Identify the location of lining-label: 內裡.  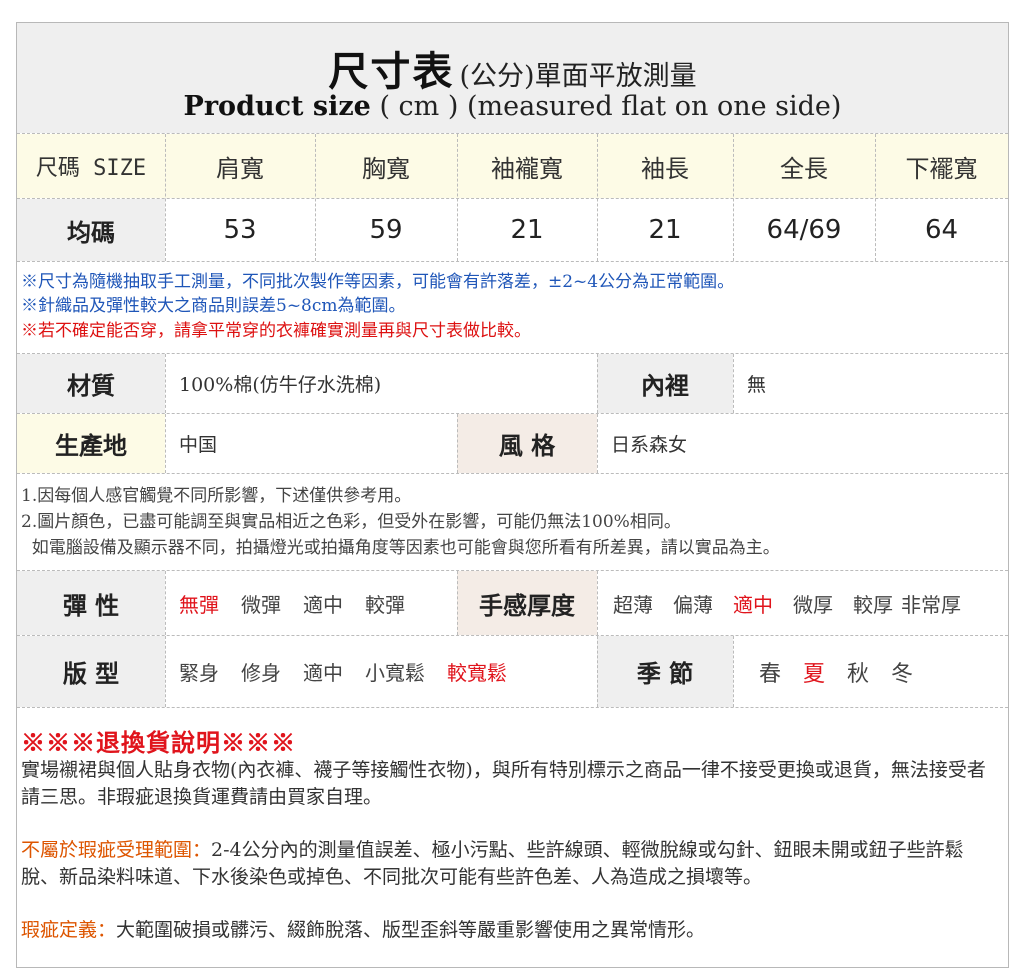
(665, 385).